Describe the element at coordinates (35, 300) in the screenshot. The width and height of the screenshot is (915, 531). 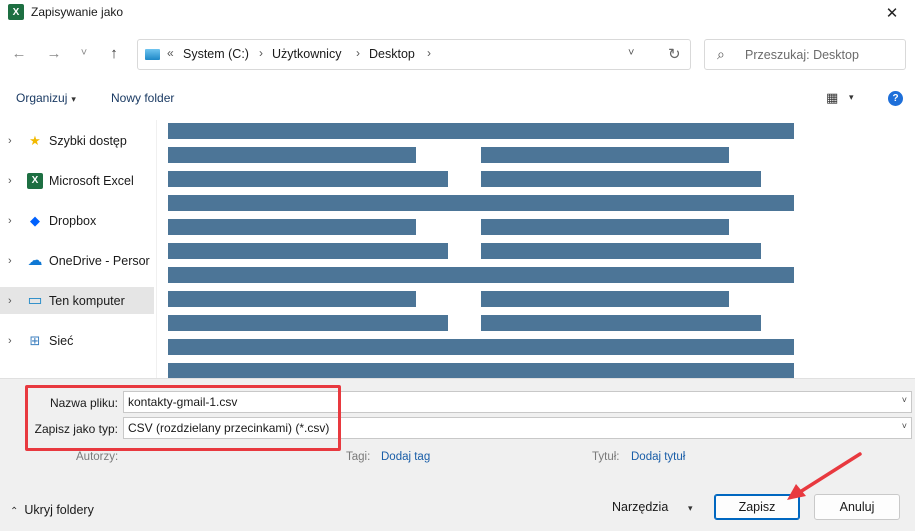
I see `computer-icon: ▭` at that location.